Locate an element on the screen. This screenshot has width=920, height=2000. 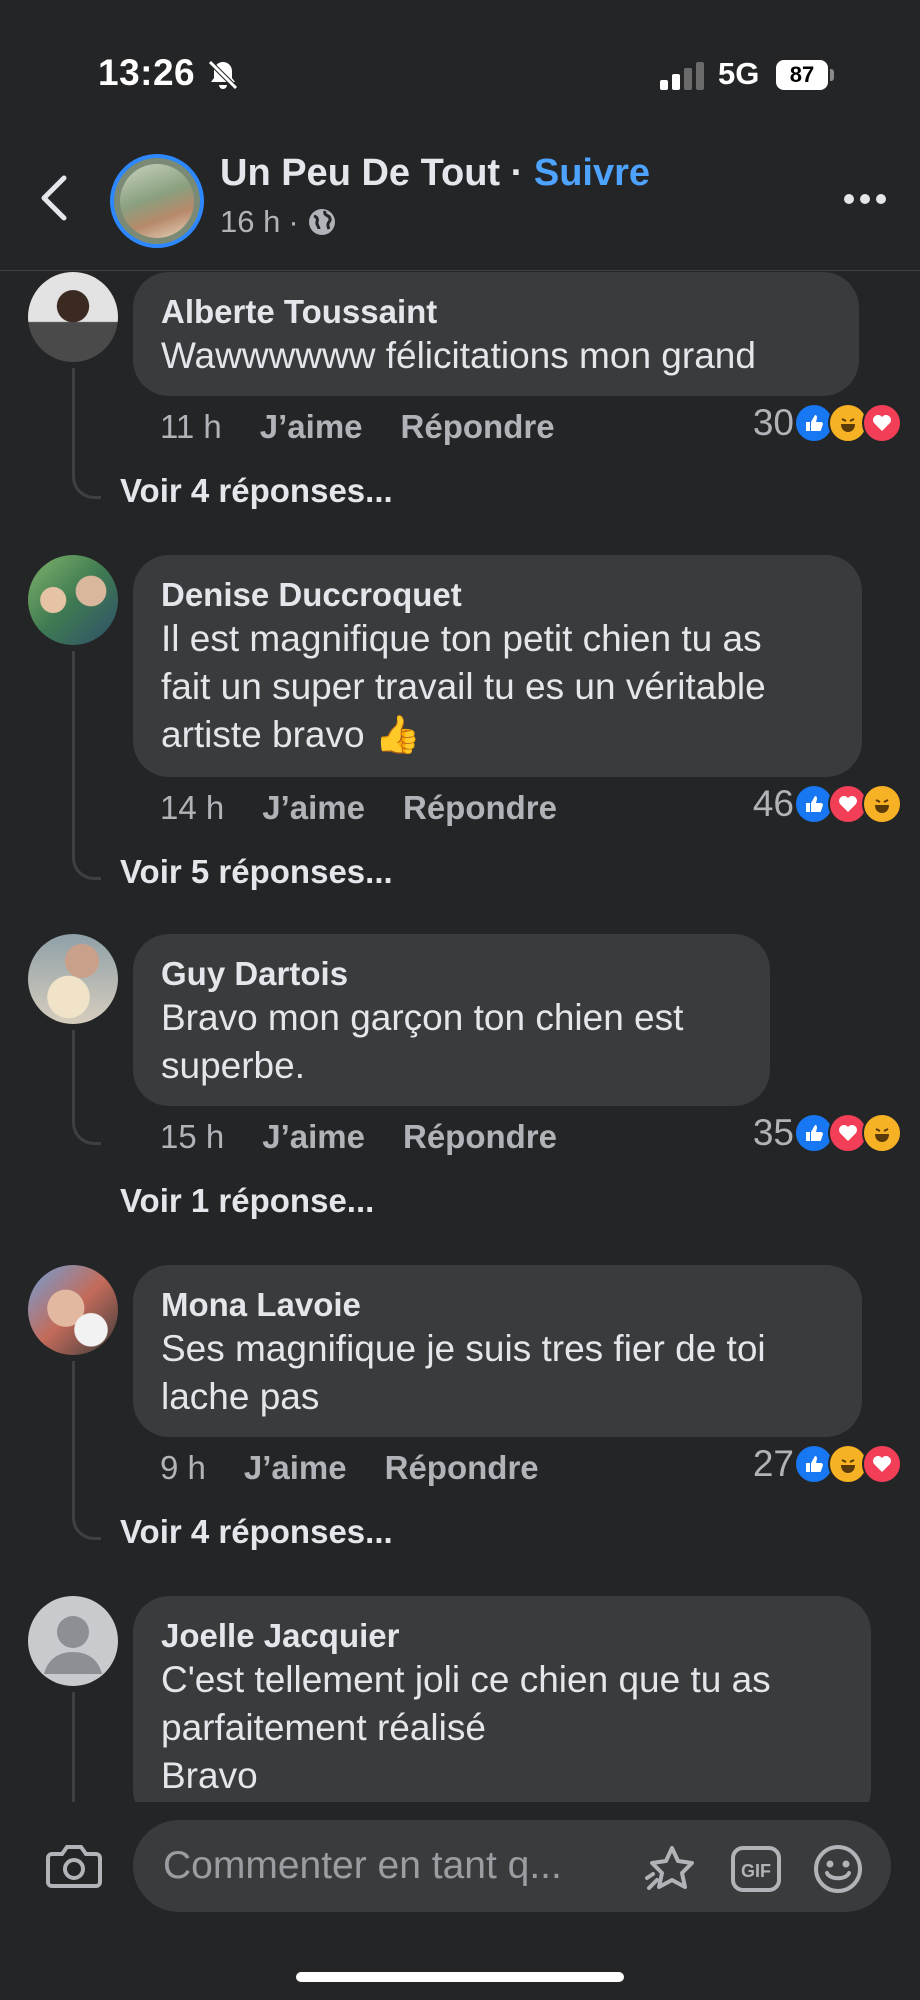
follow-button: Suivre is located at coordinates (592, 173).